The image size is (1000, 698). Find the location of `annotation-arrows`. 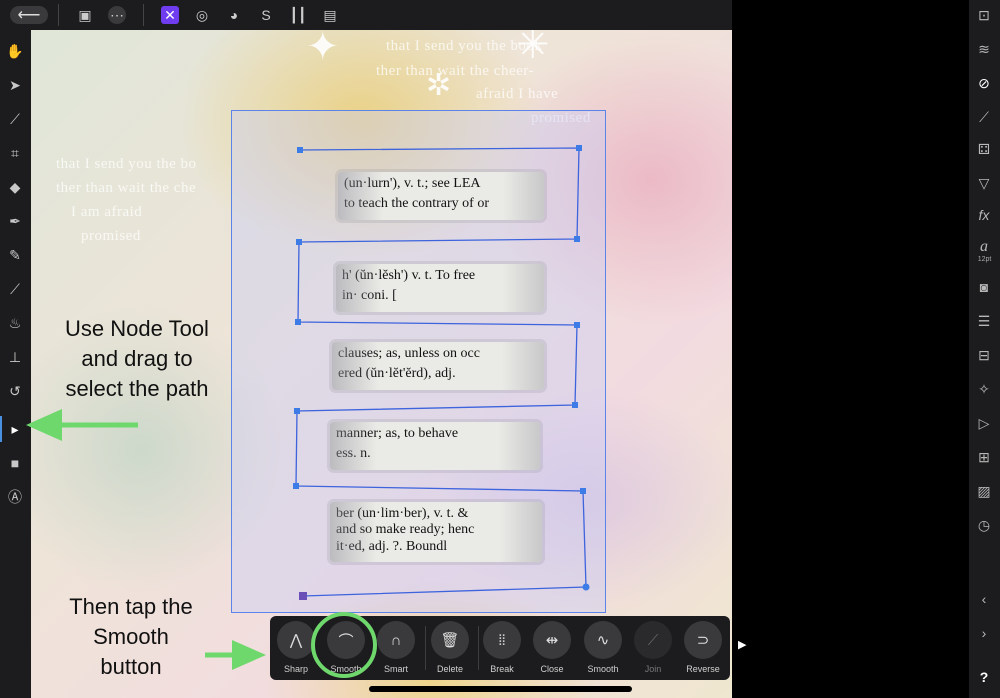

annotation-arrows is located at coordinates (146, 539).